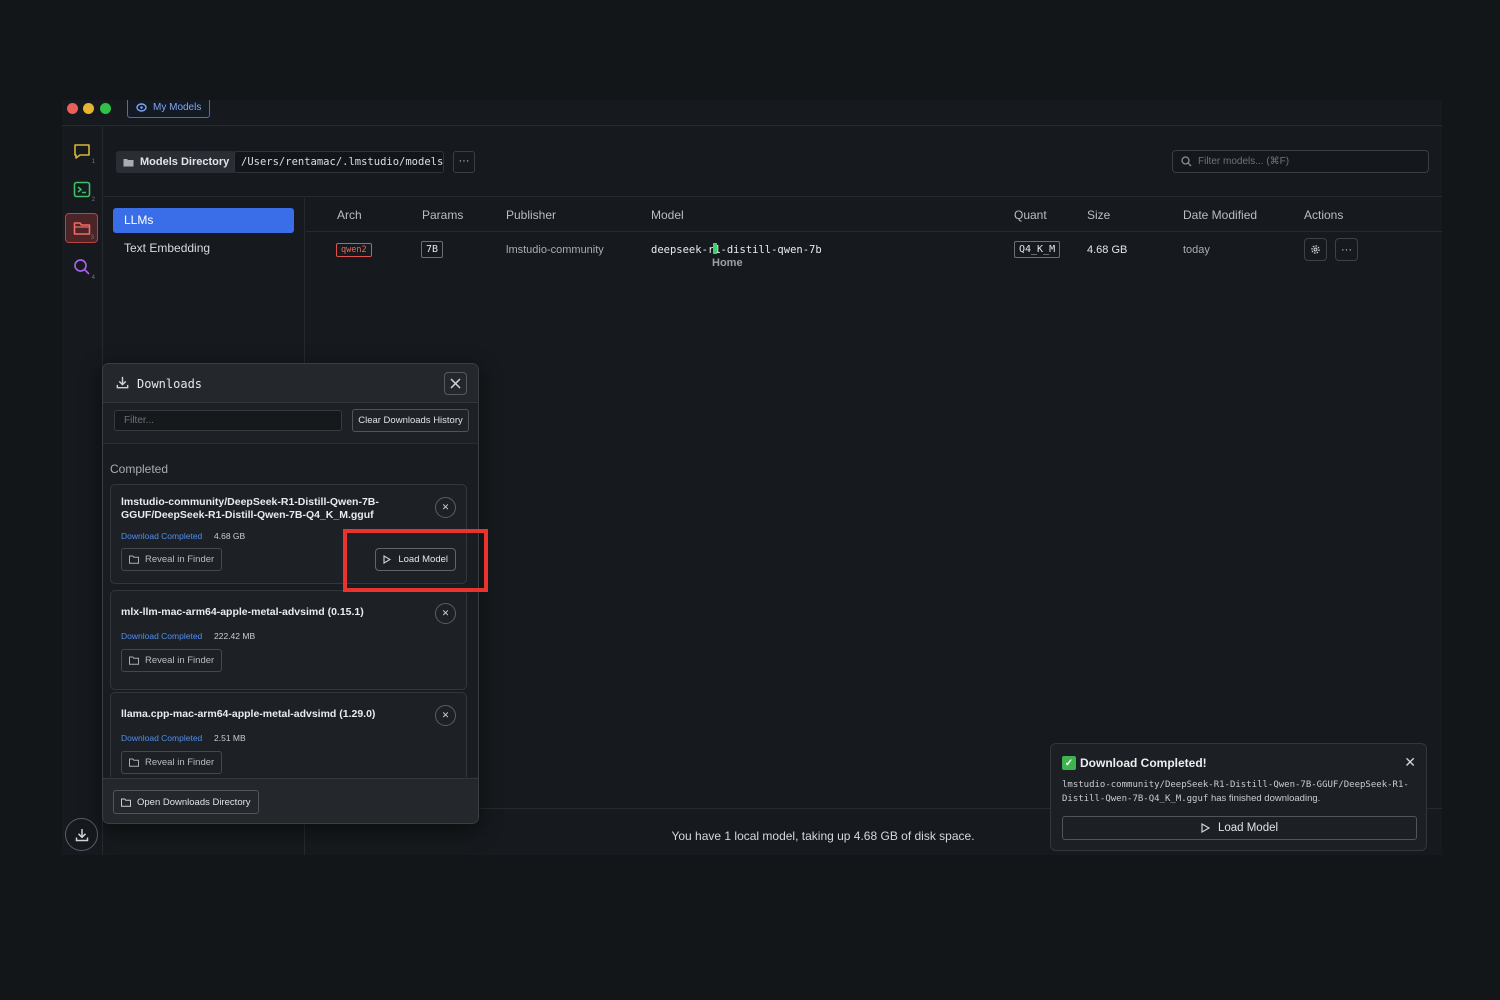  What do you see at coordinates (339, 162) in the screenshot?
I see `models-directory-path: /Users/rentamac/.lmstudio/models` at bounding box center [339, 162].